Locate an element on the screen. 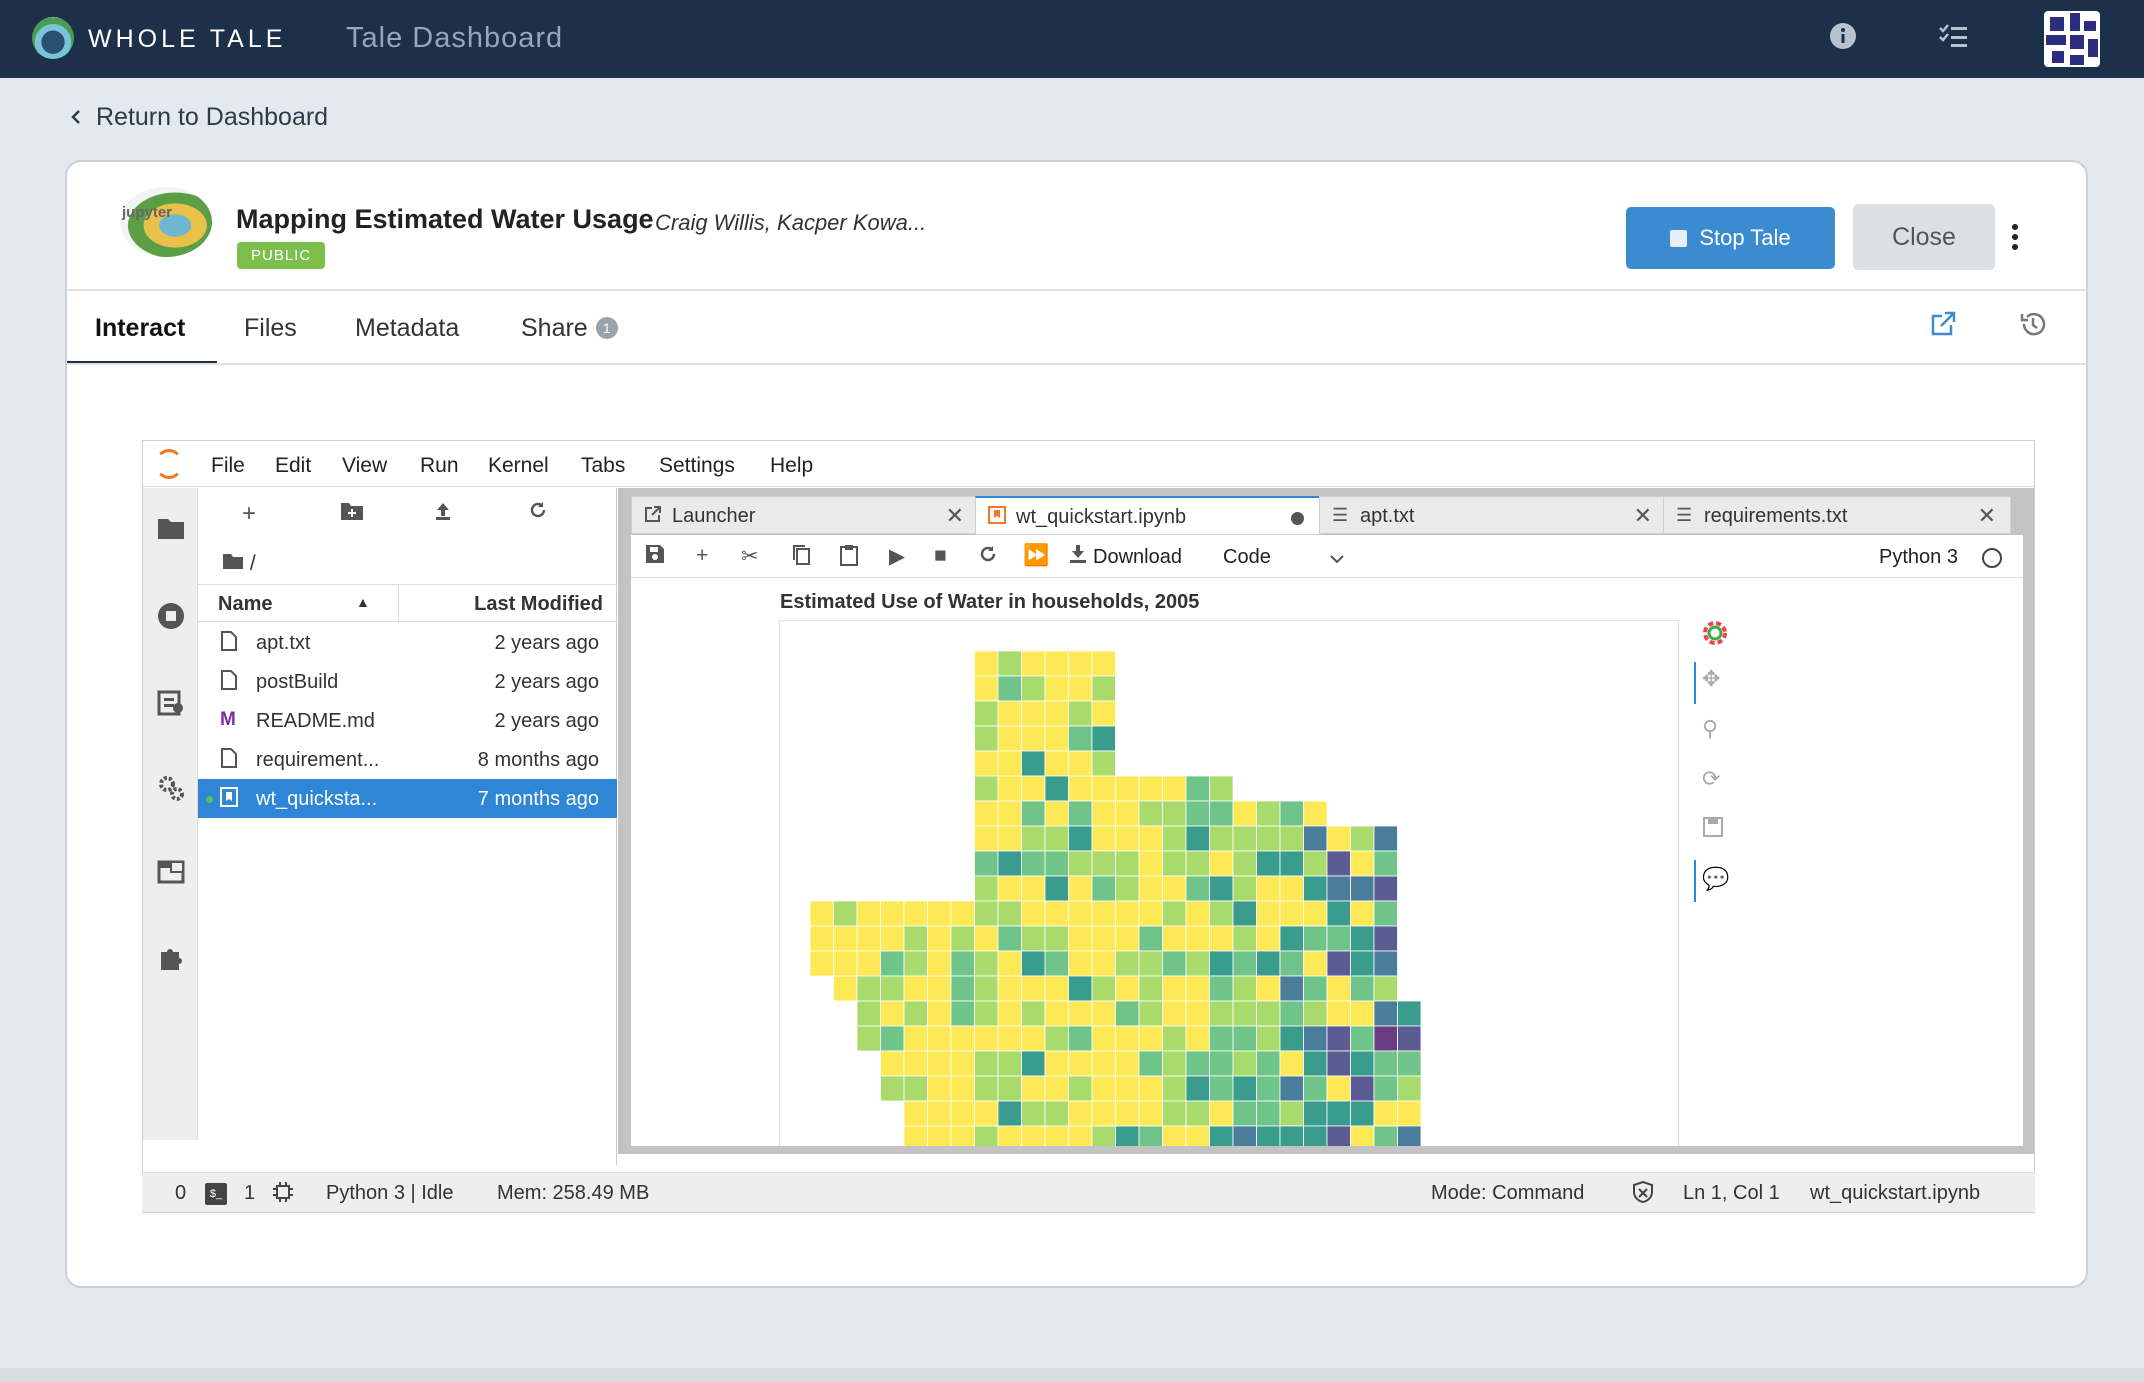 The height and width of the screenshot is (1382, 2144). close-button: Close is located at coordinates (1924, 237).